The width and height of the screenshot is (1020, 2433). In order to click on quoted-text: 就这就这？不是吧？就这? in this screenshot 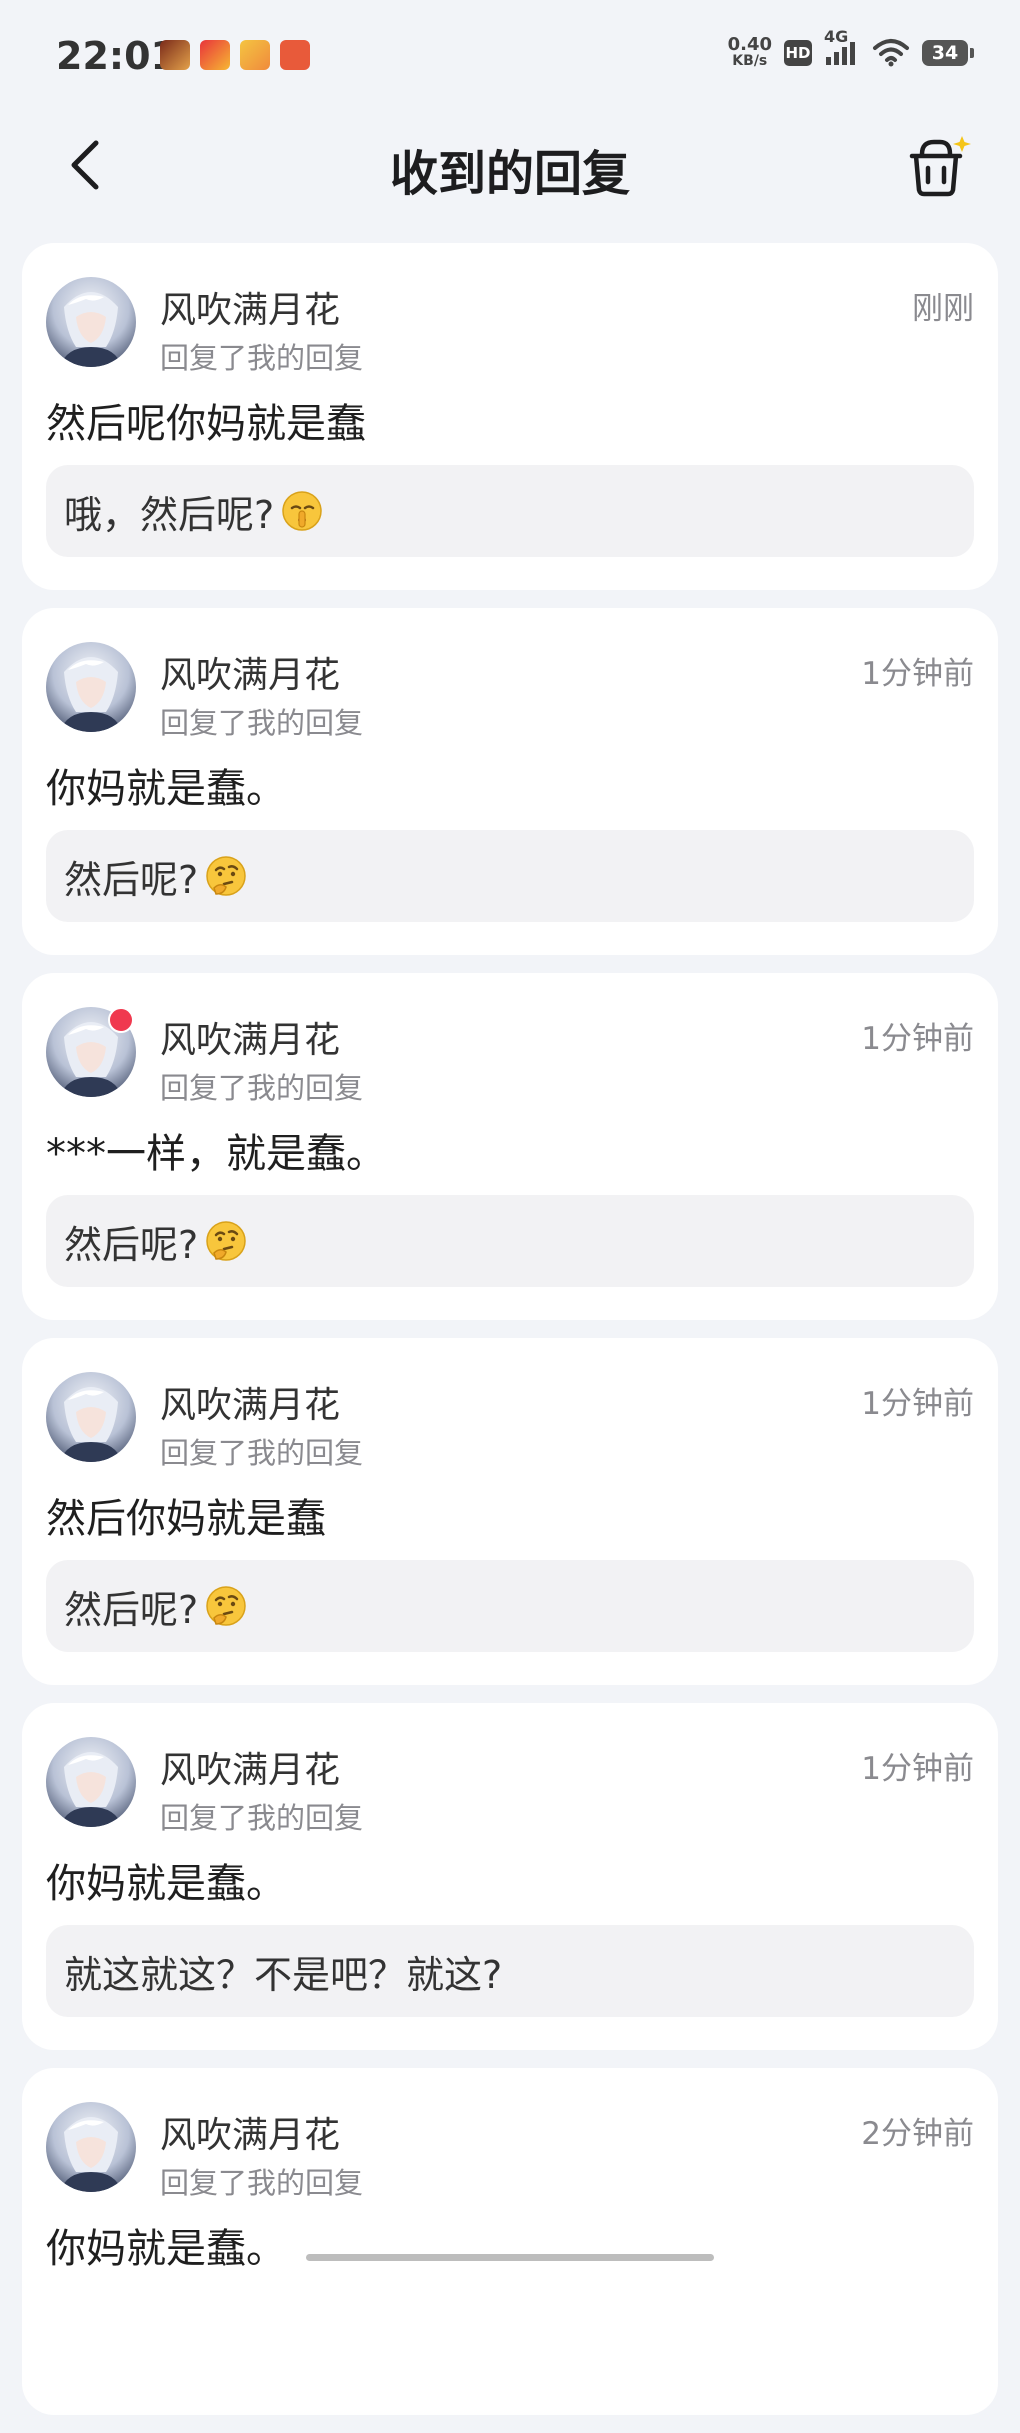, I will do `click(283, 1974)`.